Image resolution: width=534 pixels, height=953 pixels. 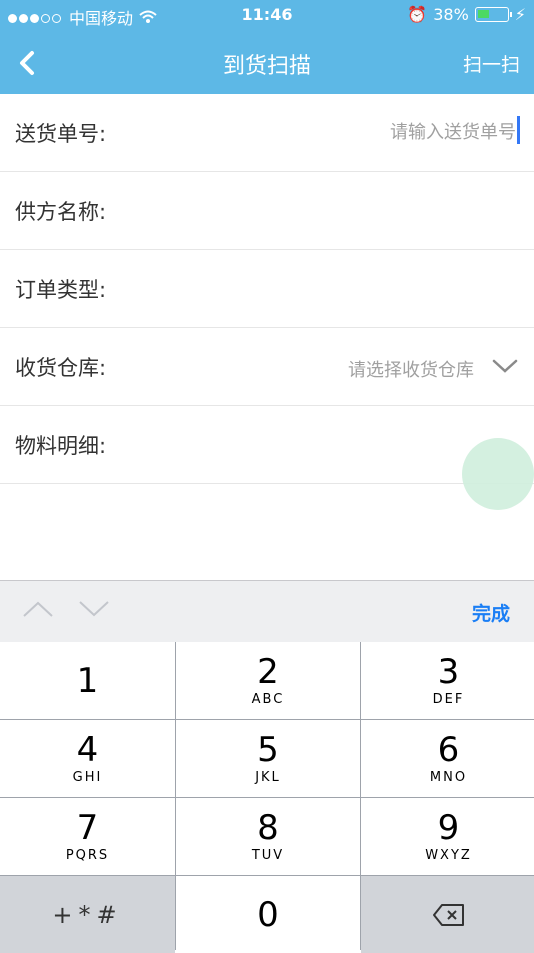 I want to click on key-letters: TUV, so click(x=268, y=855).